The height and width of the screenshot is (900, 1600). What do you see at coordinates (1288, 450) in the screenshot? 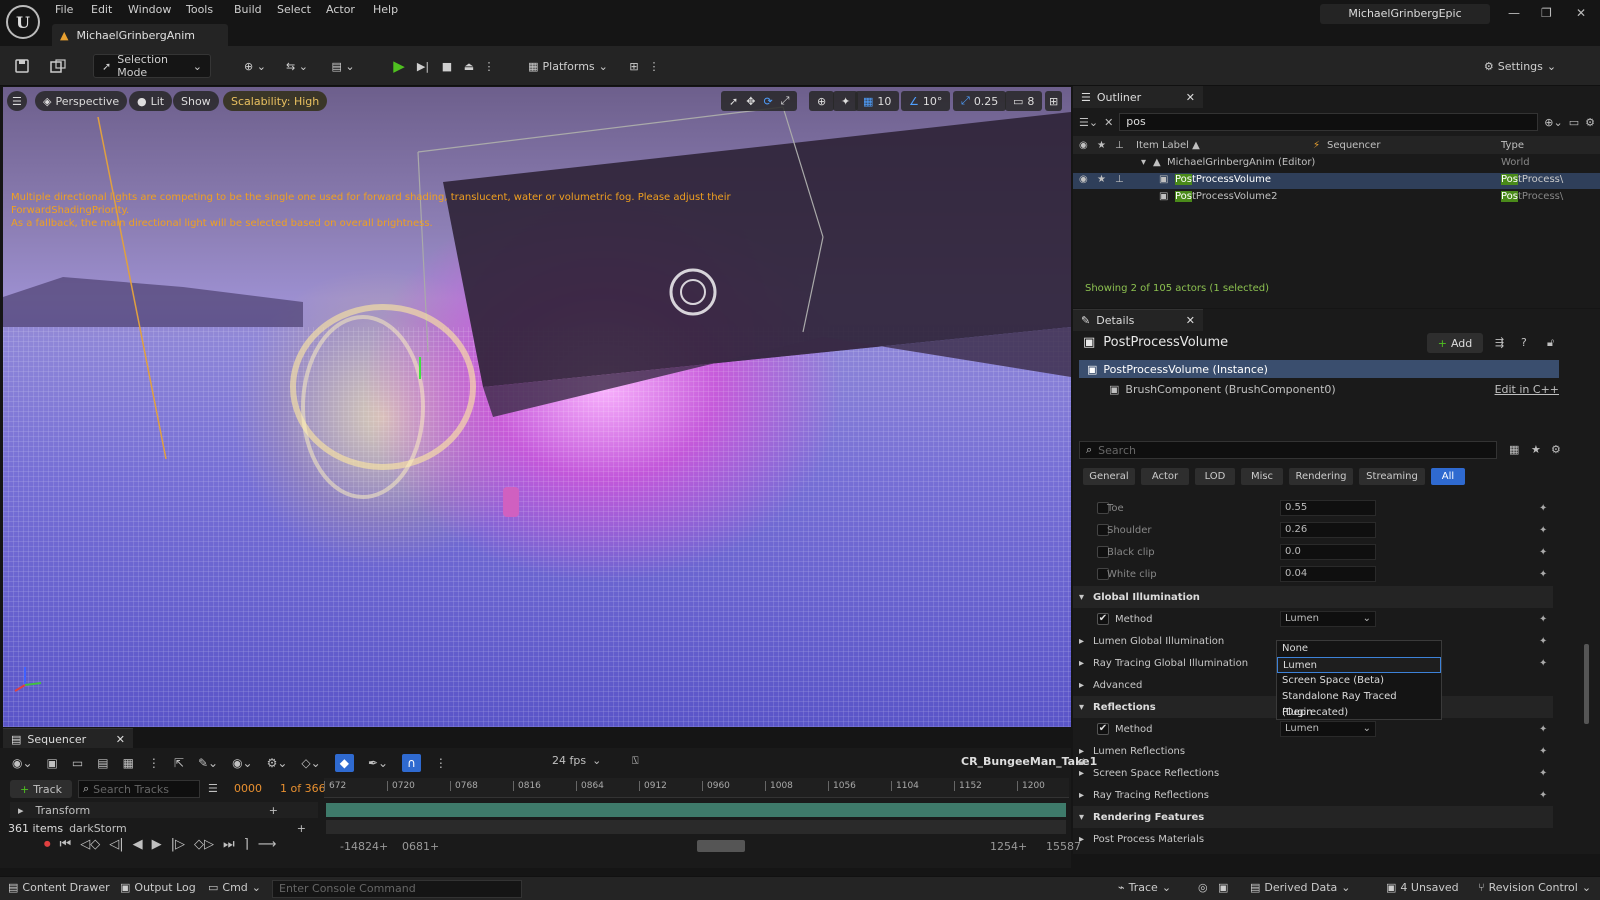
I see `details-search-input: ⌕ Search` at bounding box center [1288, 450].